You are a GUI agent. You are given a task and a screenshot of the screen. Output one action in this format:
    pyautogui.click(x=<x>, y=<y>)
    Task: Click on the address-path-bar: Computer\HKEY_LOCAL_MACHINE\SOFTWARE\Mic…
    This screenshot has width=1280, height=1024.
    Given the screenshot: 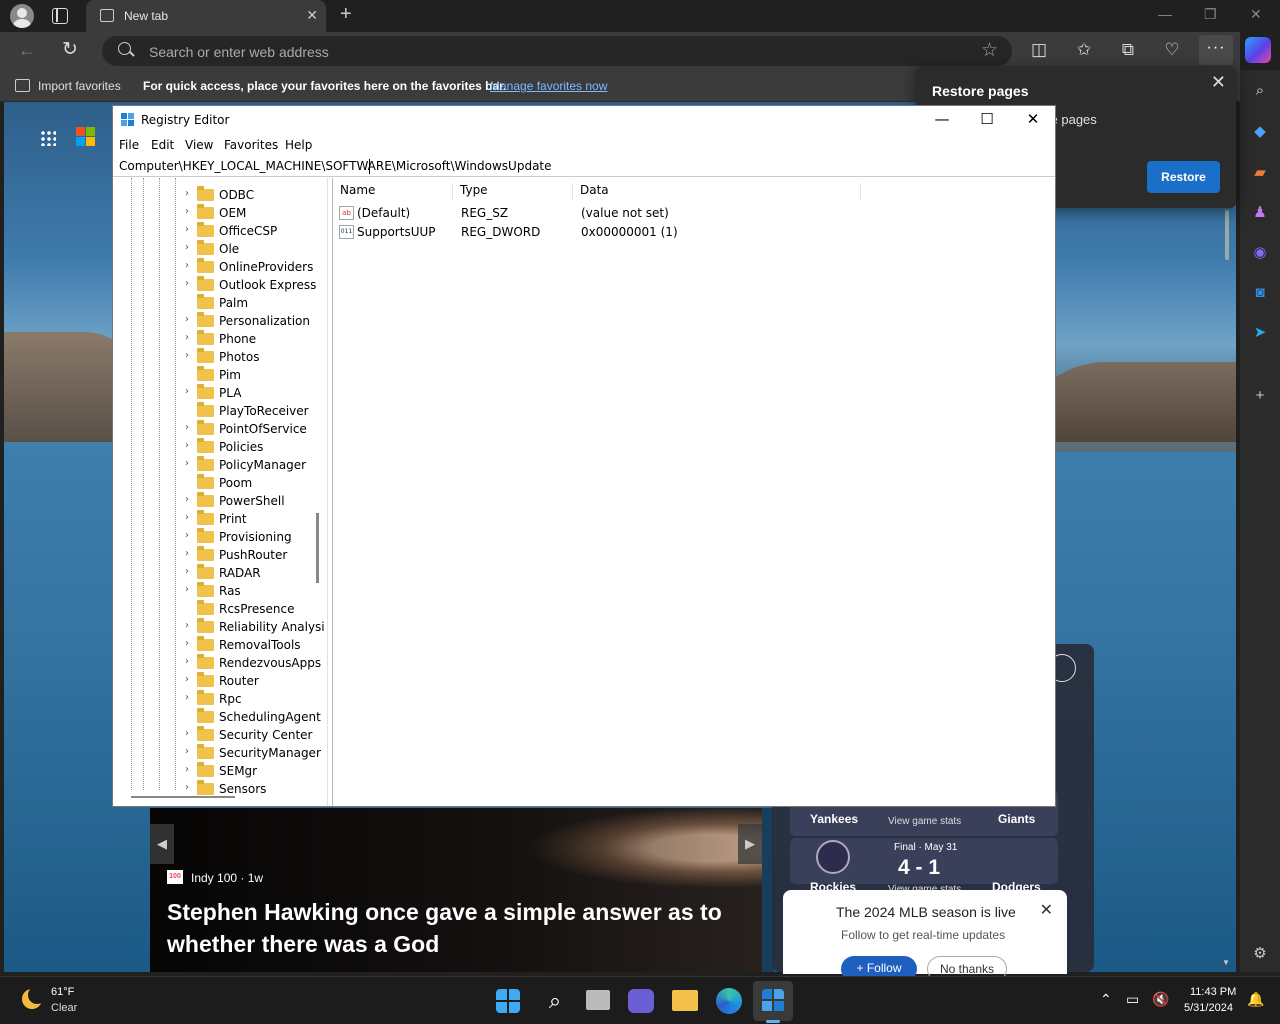 What is the action you would take?
    pyautogui.click(x=584, y=166)
    